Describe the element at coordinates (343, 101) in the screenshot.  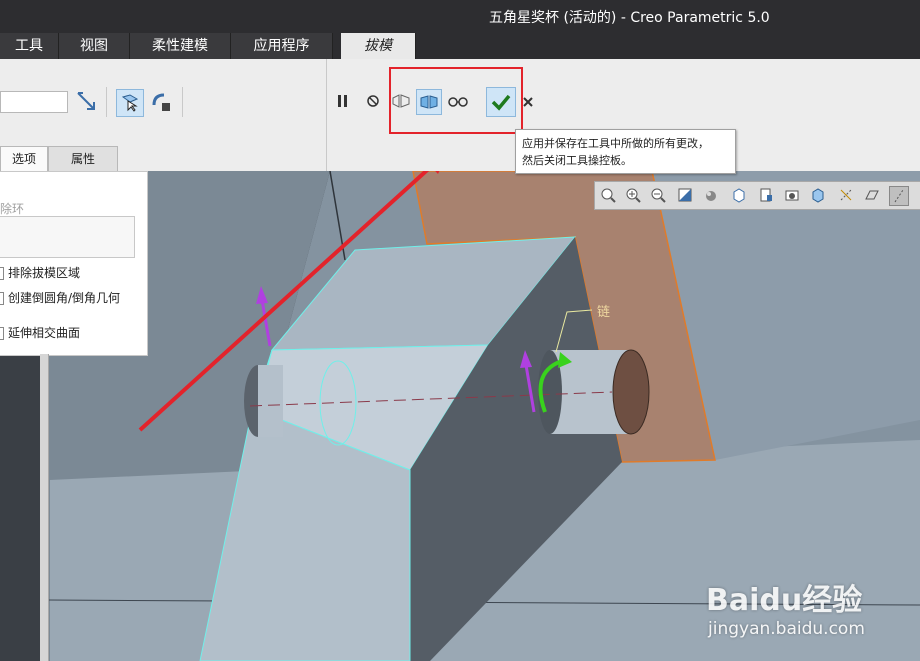
I see `pause-icon` at that location.